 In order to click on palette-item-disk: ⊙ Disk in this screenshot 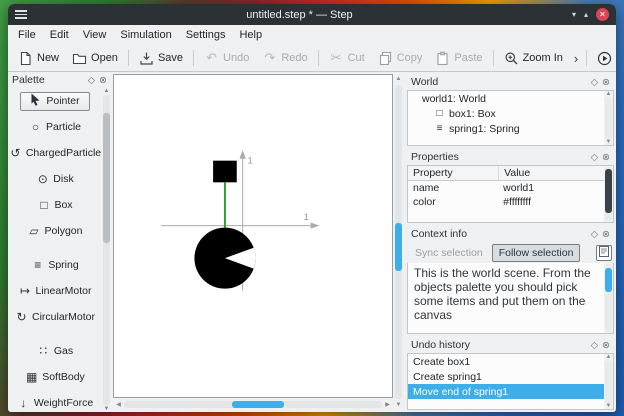, I will do `click(55, 179)`.